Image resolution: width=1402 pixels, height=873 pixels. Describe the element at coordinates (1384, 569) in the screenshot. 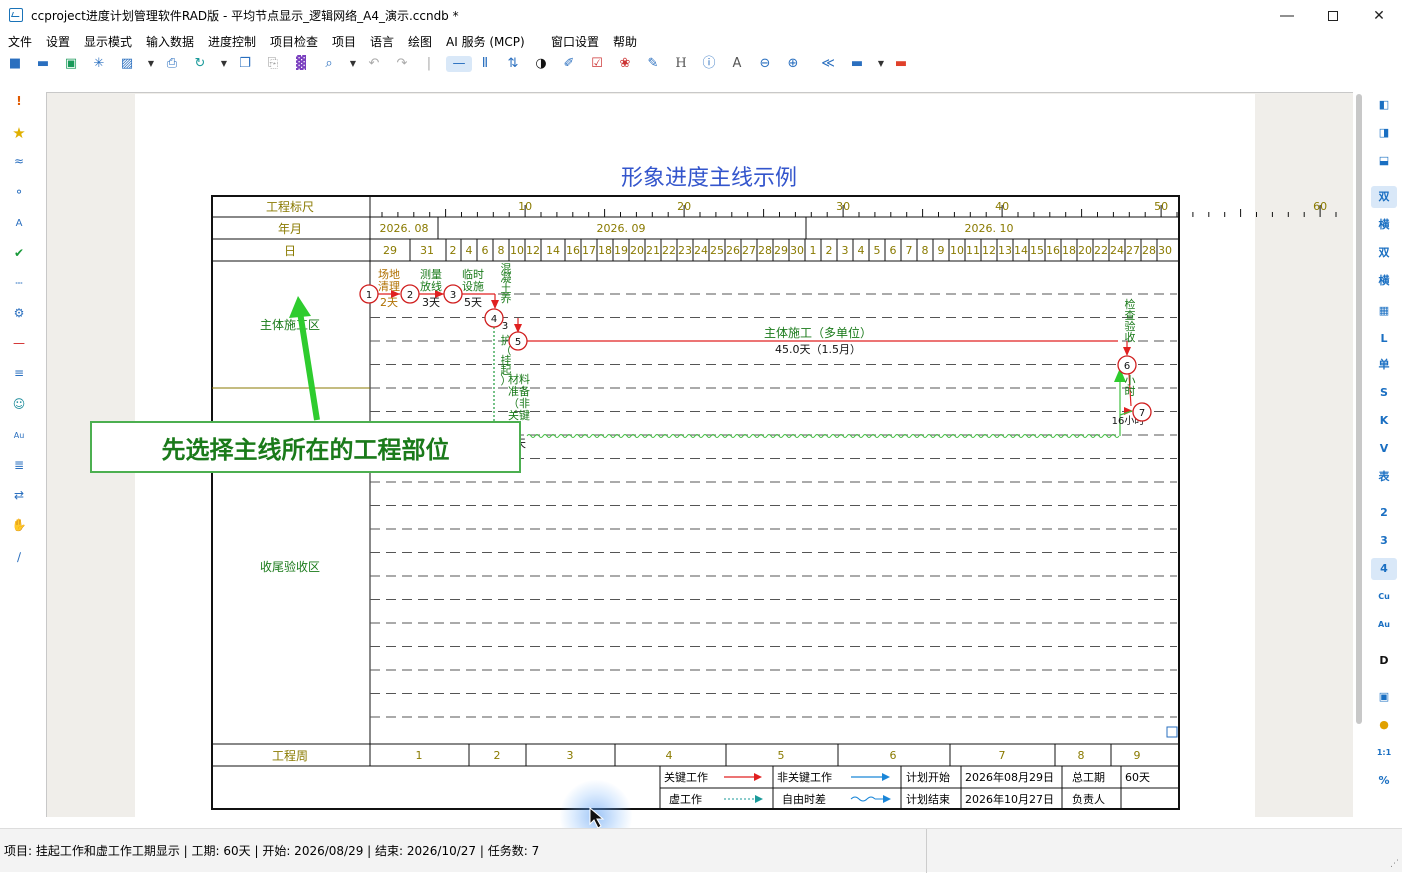

I see `level-4-button: 4` at that location.